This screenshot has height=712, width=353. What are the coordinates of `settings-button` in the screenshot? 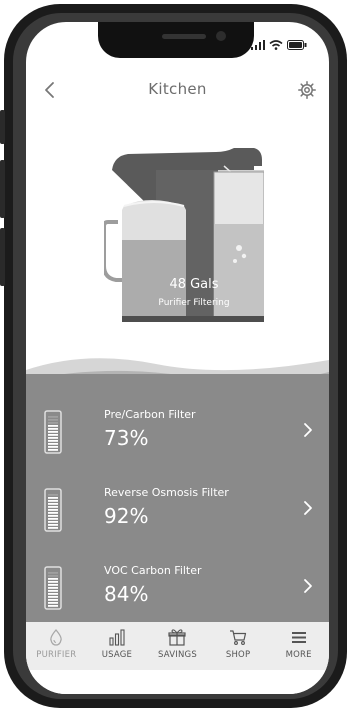 It's located at (307, 90).